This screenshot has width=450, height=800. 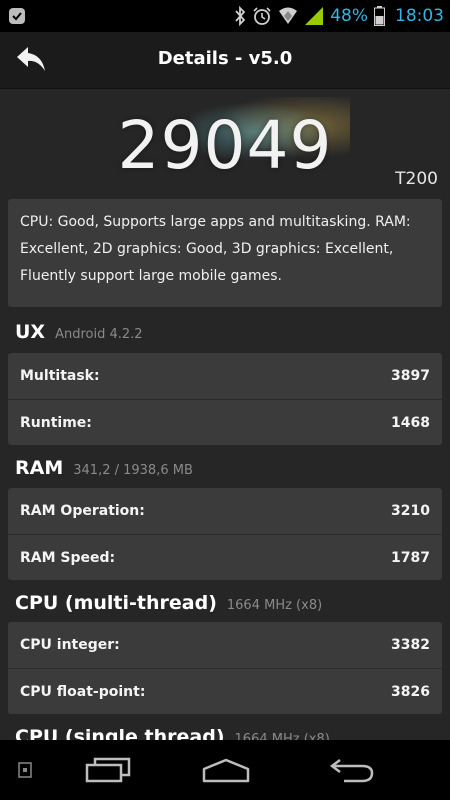 I want to click on score-row-multitask: Multitask: 3897, so click(x=225, y=376).